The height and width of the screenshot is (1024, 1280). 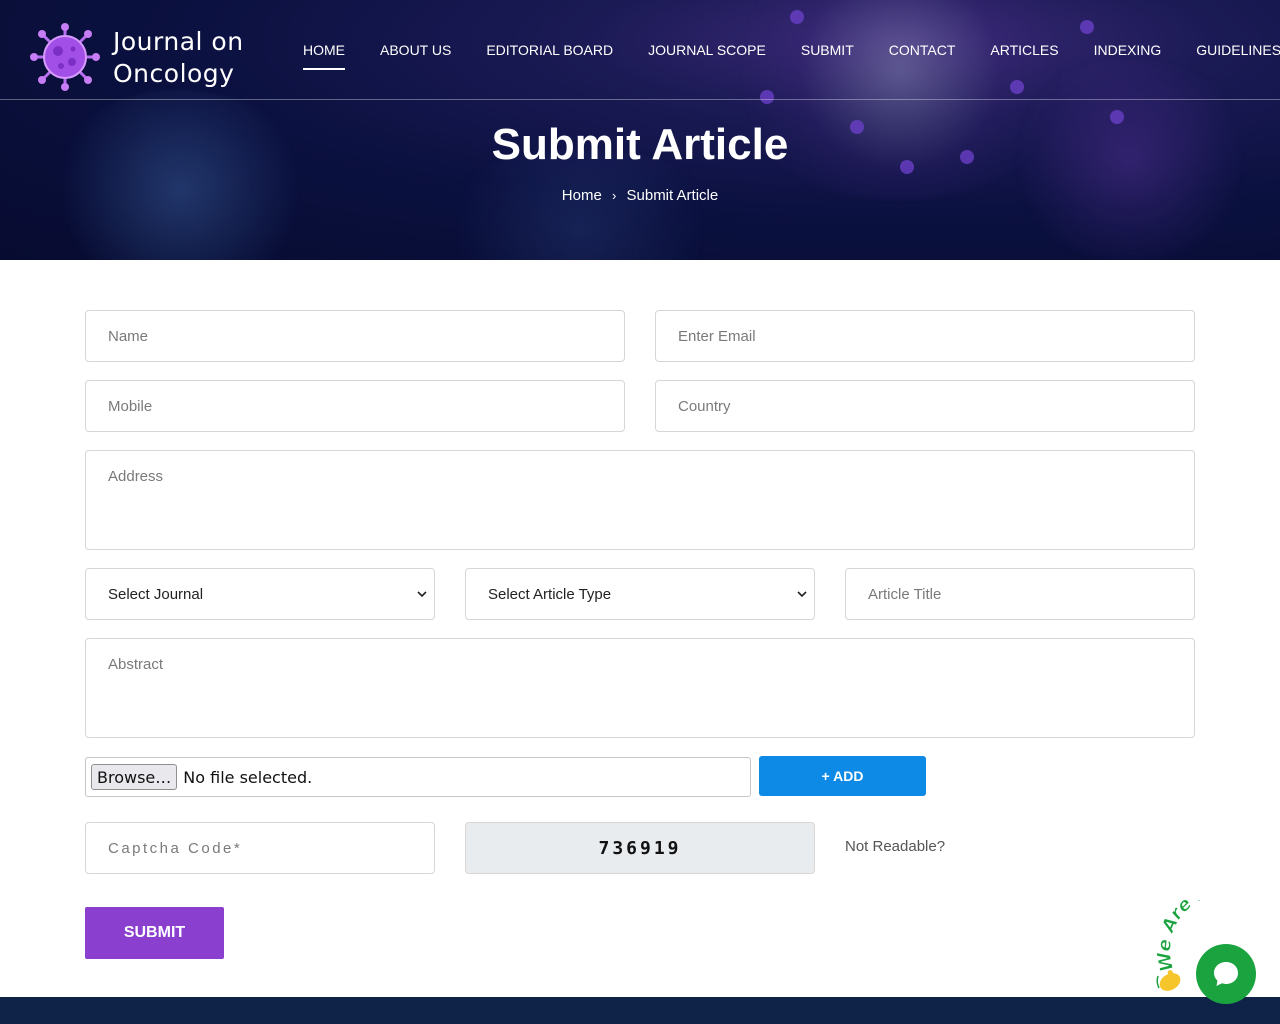 I want to click on refresh-captcha-link: Not Readable?, so click(x=895, y=846).